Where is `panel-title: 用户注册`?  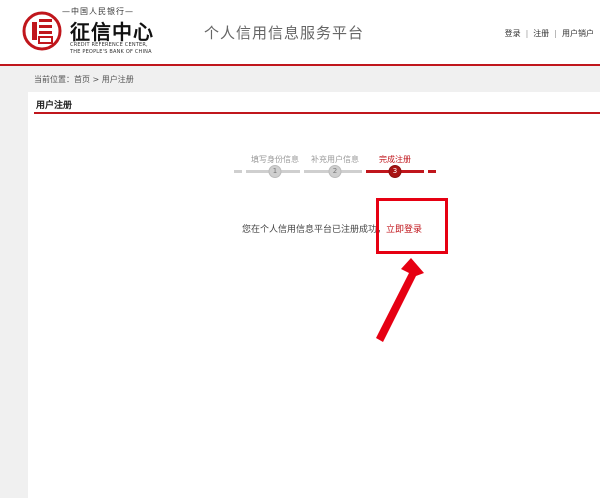
panel-title: 用户注册 is located at coordinates (54, 106).